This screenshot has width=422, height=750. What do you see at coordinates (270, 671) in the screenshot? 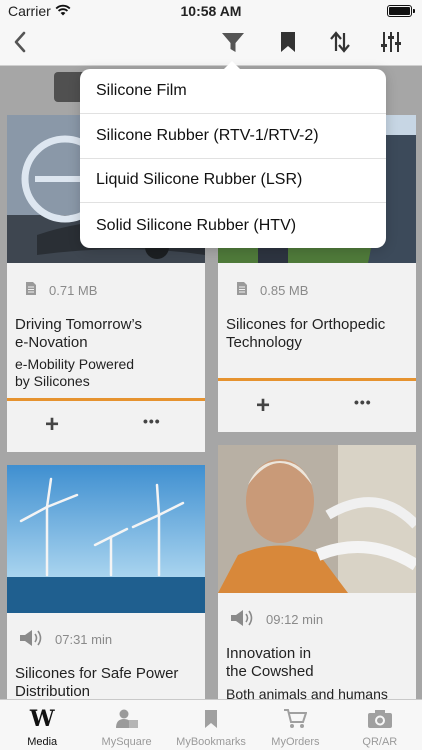
I see `card-title-line: the Cowshed` at bounding box center [270, 671].